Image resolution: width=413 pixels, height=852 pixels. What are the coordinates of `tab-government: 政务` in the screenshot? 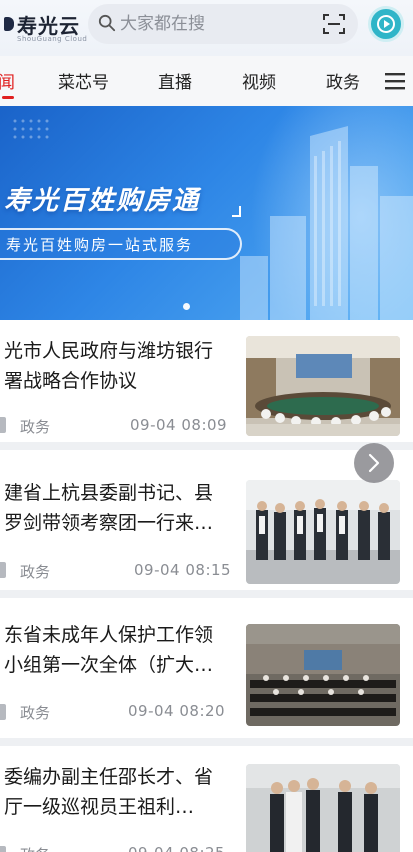 It's located at (343, 80).